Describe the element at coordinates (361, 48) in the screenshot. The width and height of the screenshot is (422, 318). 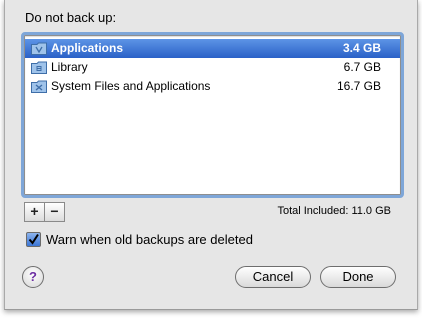
I see `item-size: 3.4 GB` at that location.